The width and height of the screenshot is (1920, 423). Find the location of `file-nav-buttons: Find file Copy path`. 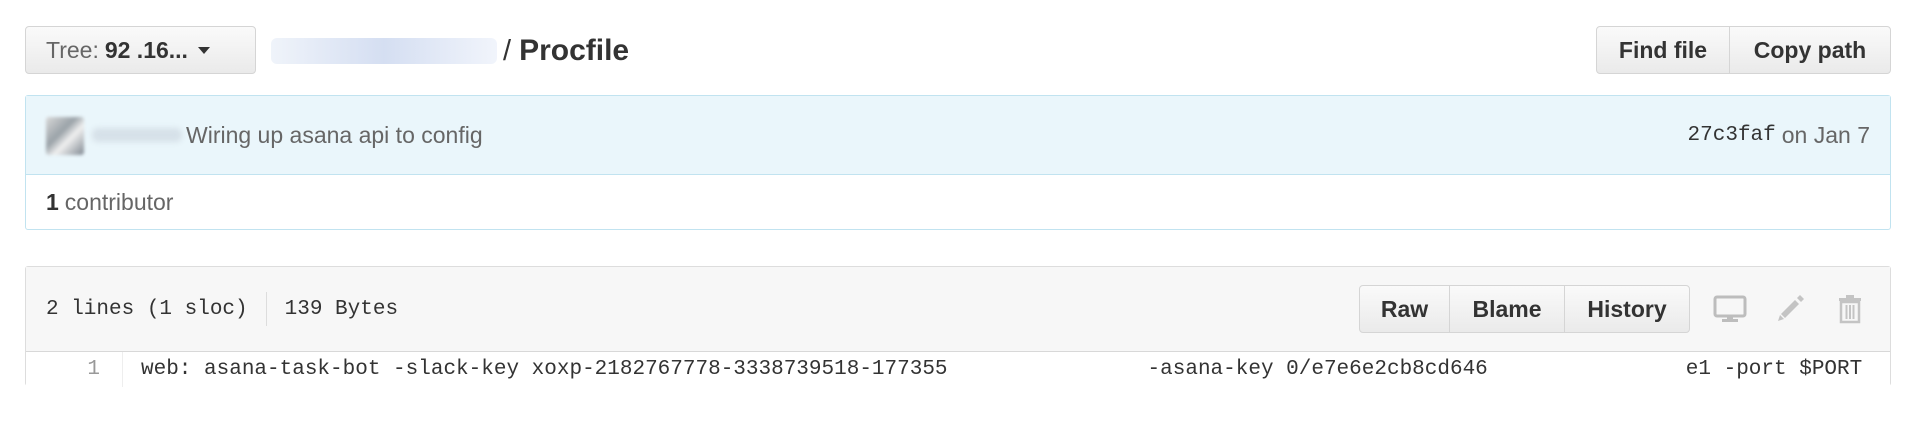

file-nav-buttons: Find file Copy path is located at coordinates (1743, 50).